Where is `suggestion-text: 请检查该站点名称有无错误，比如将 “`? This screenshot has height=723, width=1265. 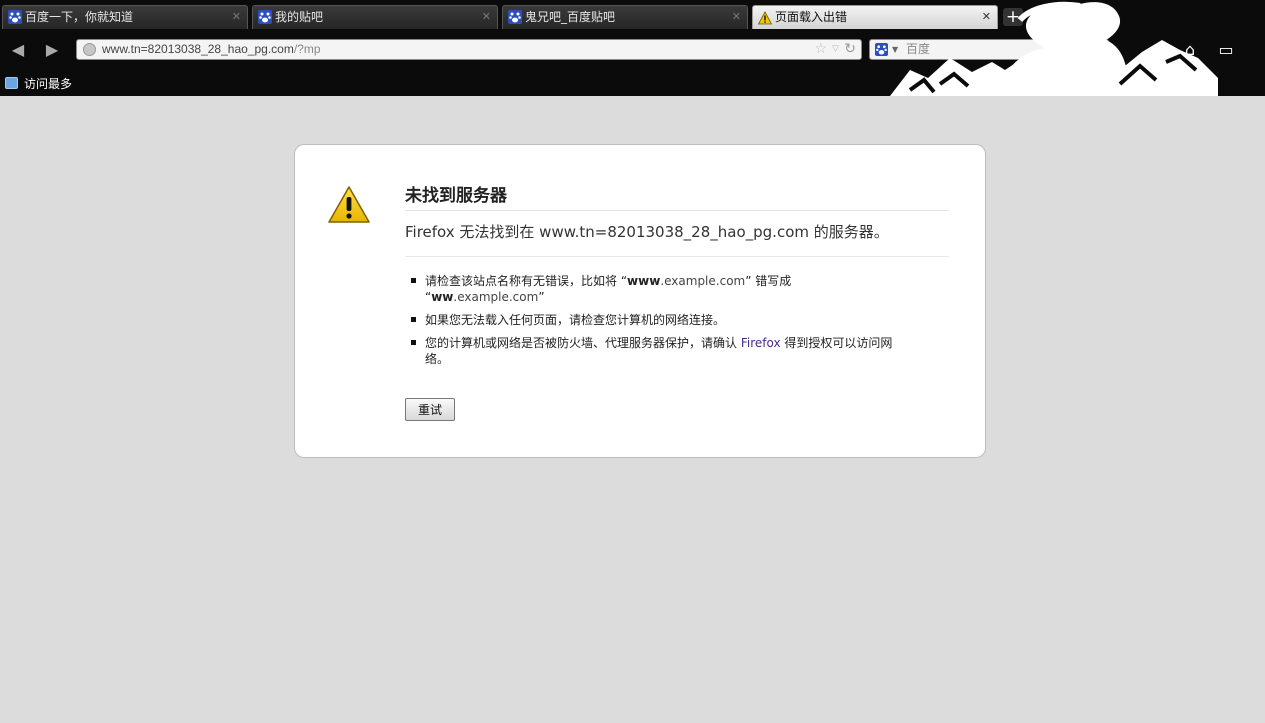 suggestion-text: 请检查该站点名称有无错误，比如将 “ is located at coordinates (526, 281).